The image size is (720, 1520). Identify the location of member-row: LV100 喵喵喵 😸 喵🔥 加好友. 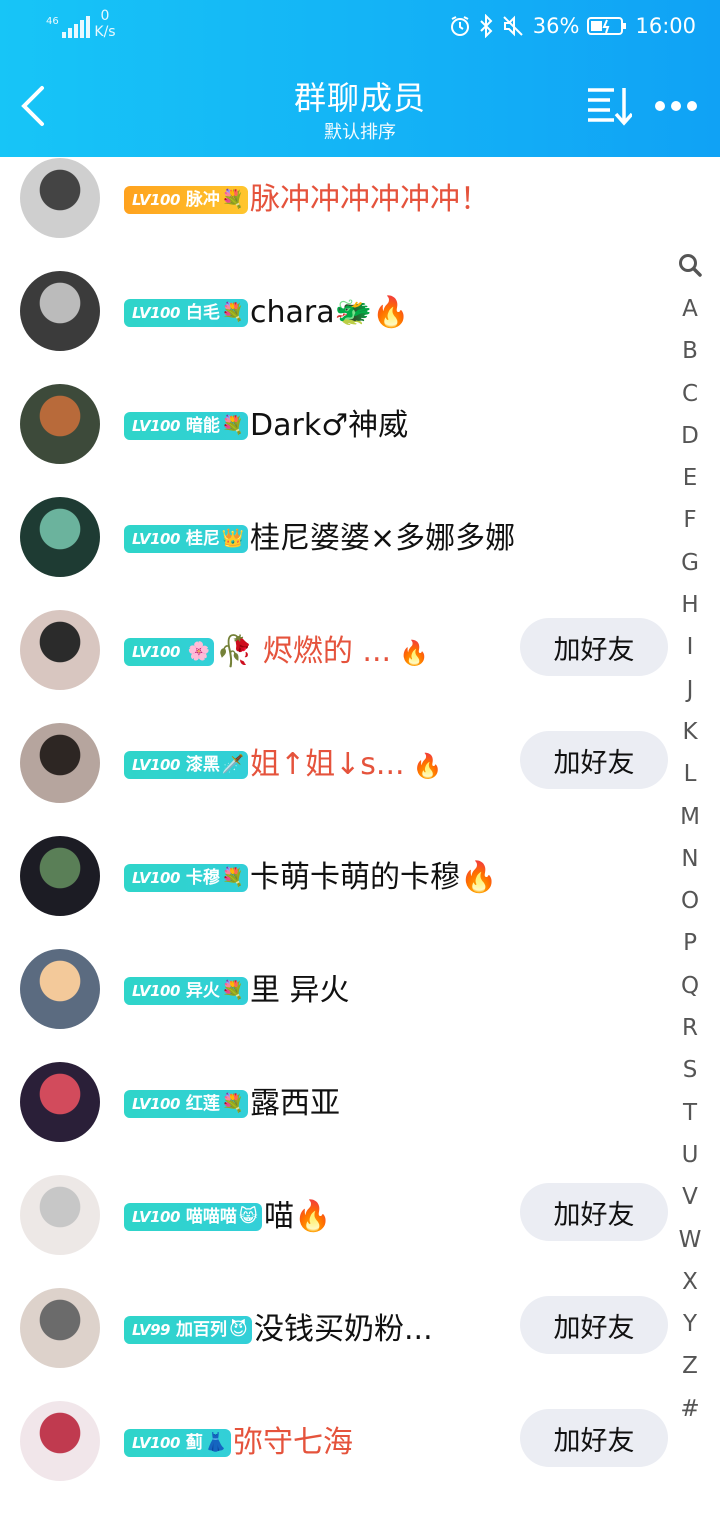
(340, 1231).